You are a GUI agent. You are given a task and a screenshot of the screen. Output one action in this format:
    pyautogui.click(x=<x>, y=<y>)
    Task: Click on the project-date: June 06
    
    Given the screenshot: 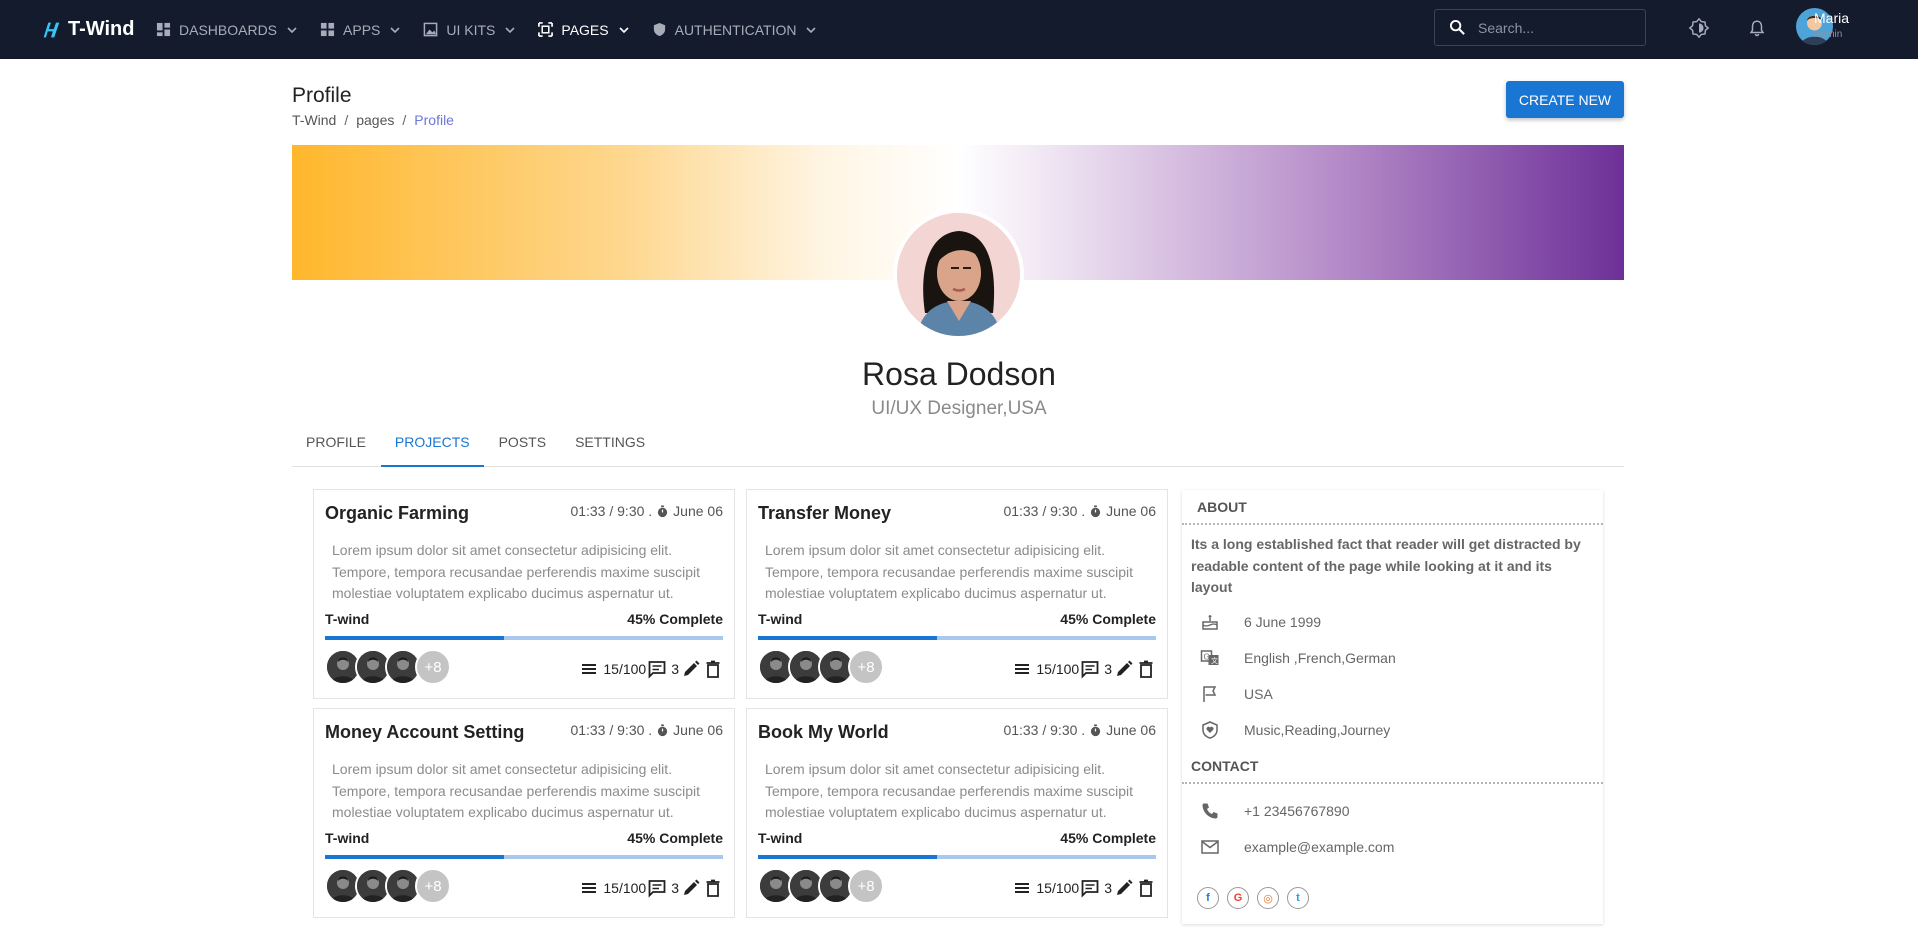 What is the action you would take?
    pyautogui.click(x=698, y=730)
    